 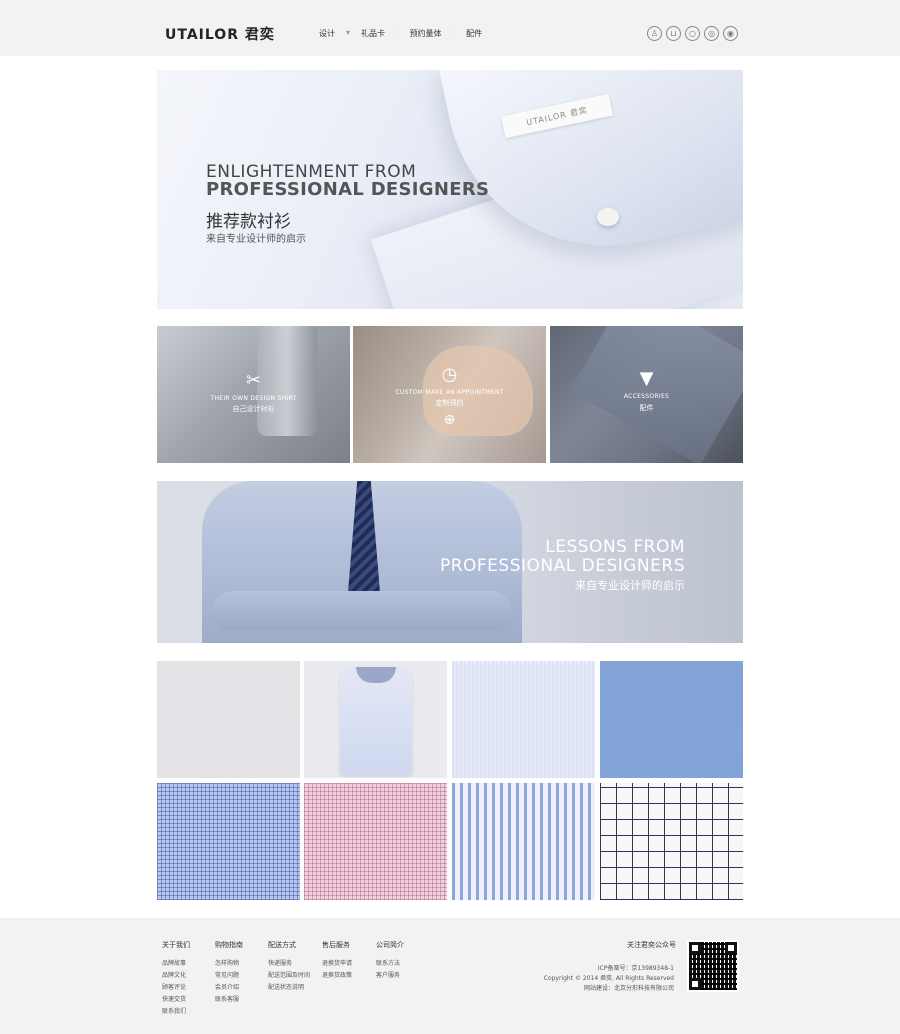 I want to click on hero-cn-subtitle: 来自专业设计师的启示, so click(x=256, y=239).